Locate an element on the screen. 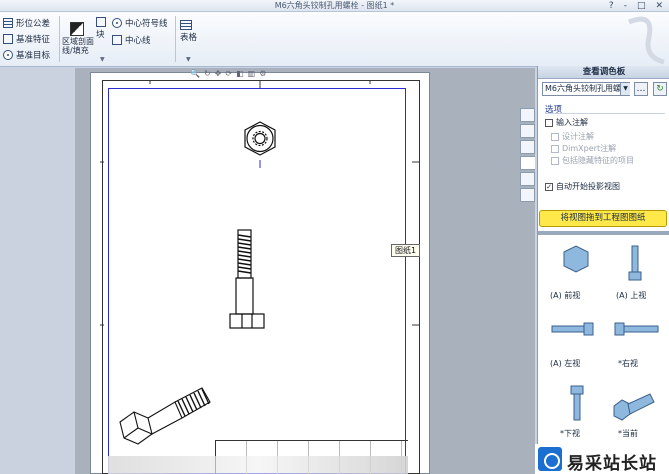 The image size is (669, 474). input-annotations-checkbox: 输入注解 is located at coordinates (566, 122).